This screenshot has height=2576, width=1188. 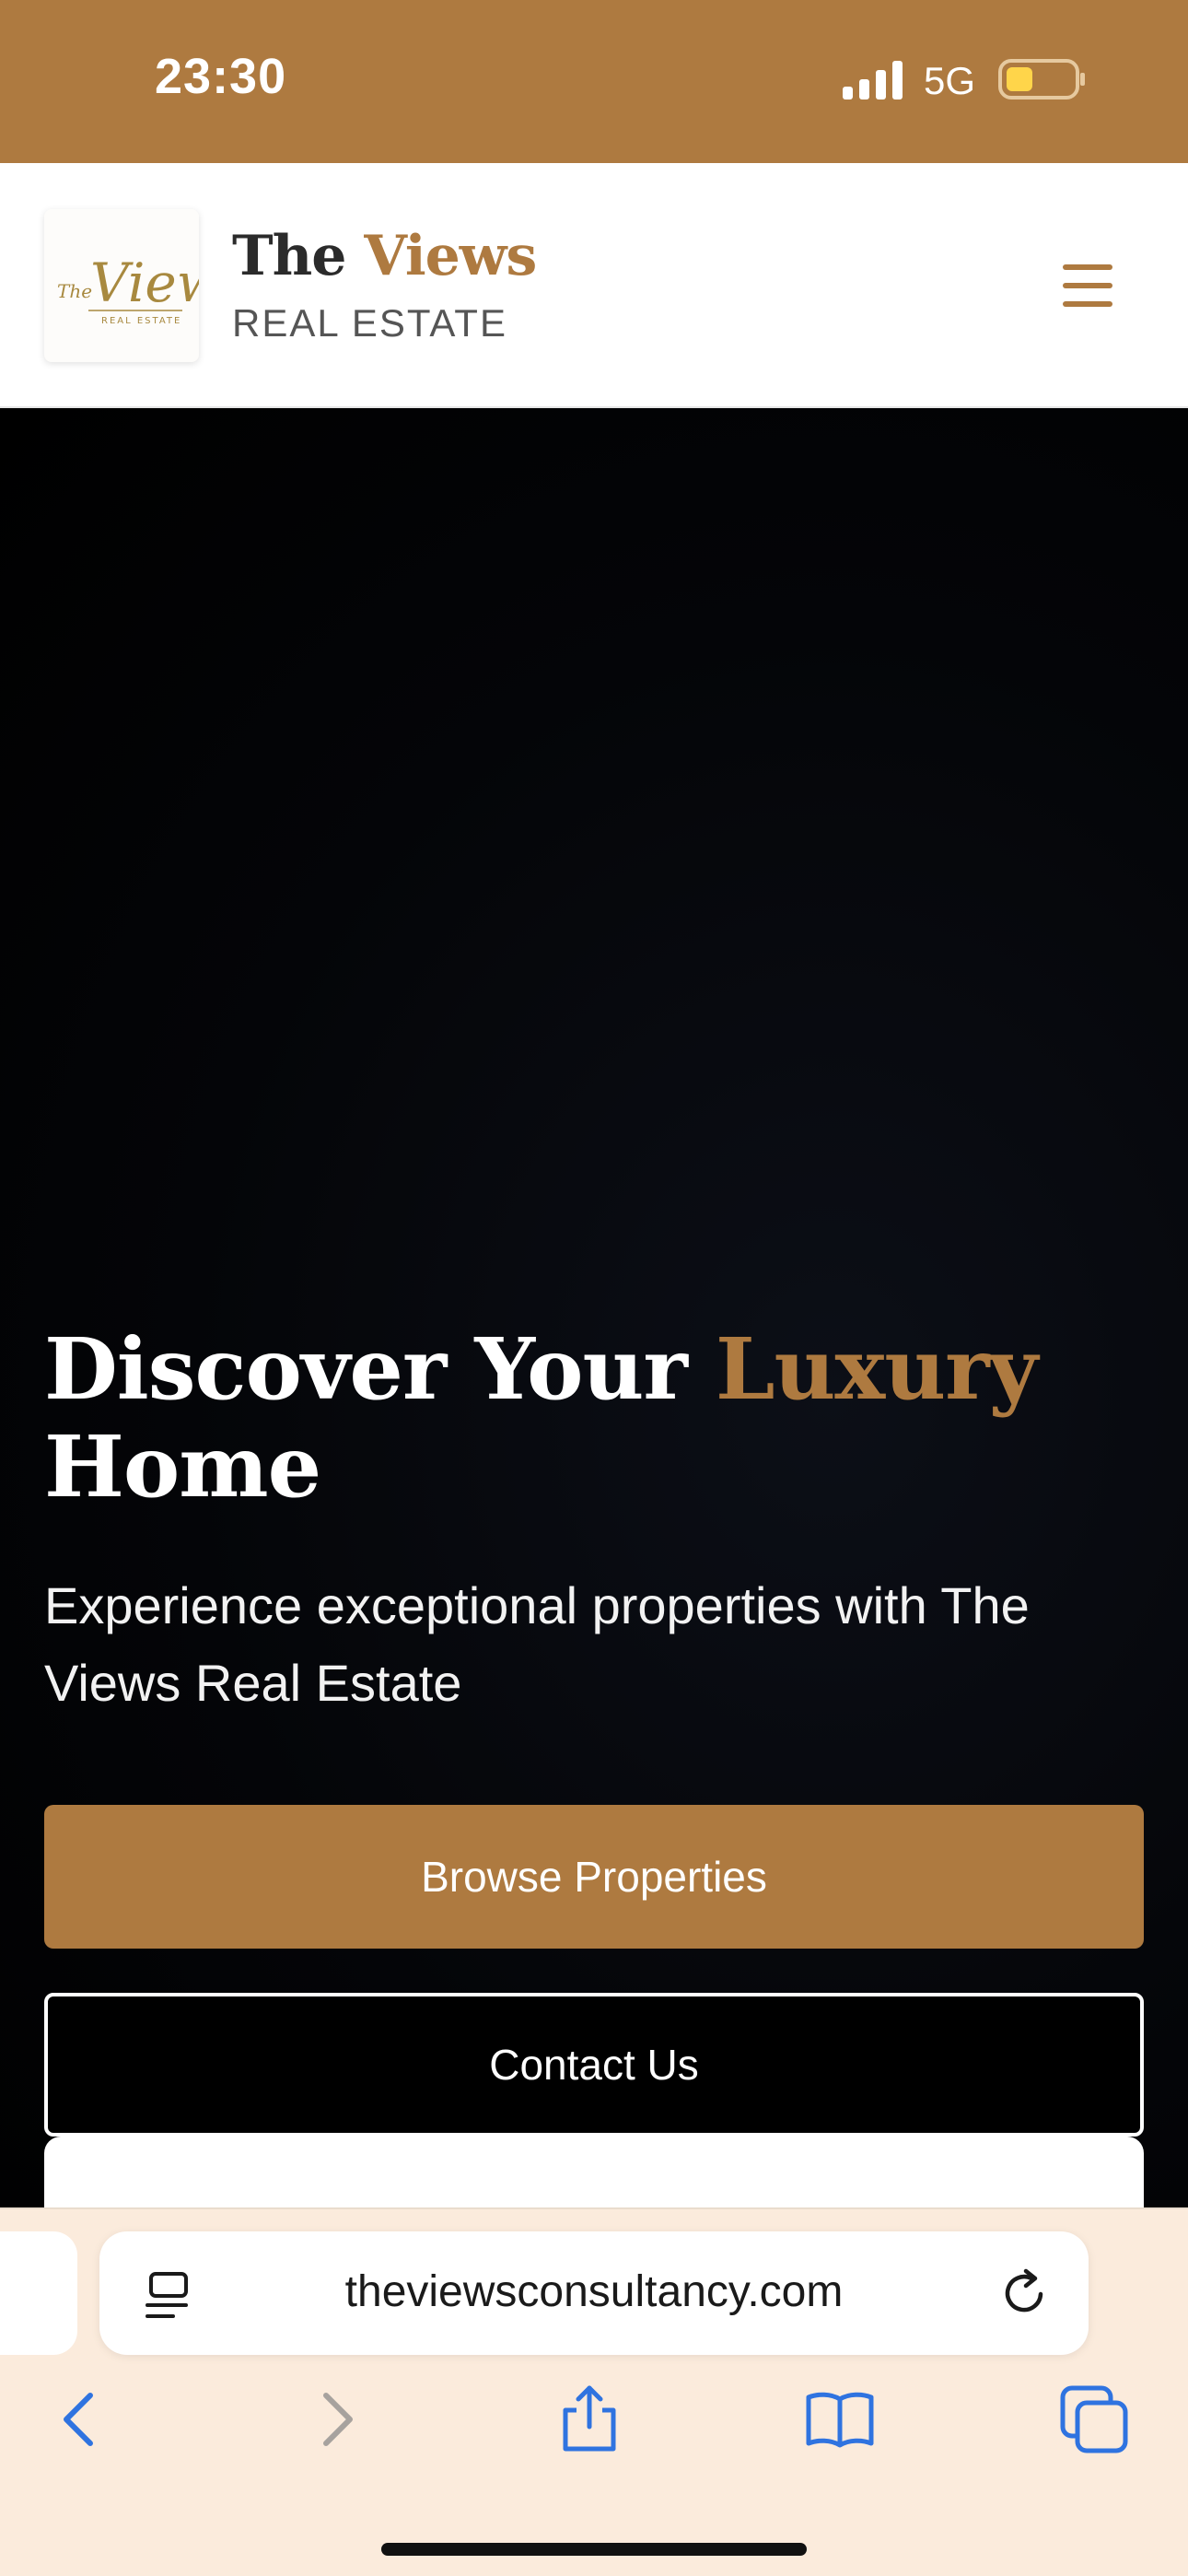 What do you see at coordinates (289, 256) in the screenshot?
I see `brand-the: The` at bounding box center [289, 256].